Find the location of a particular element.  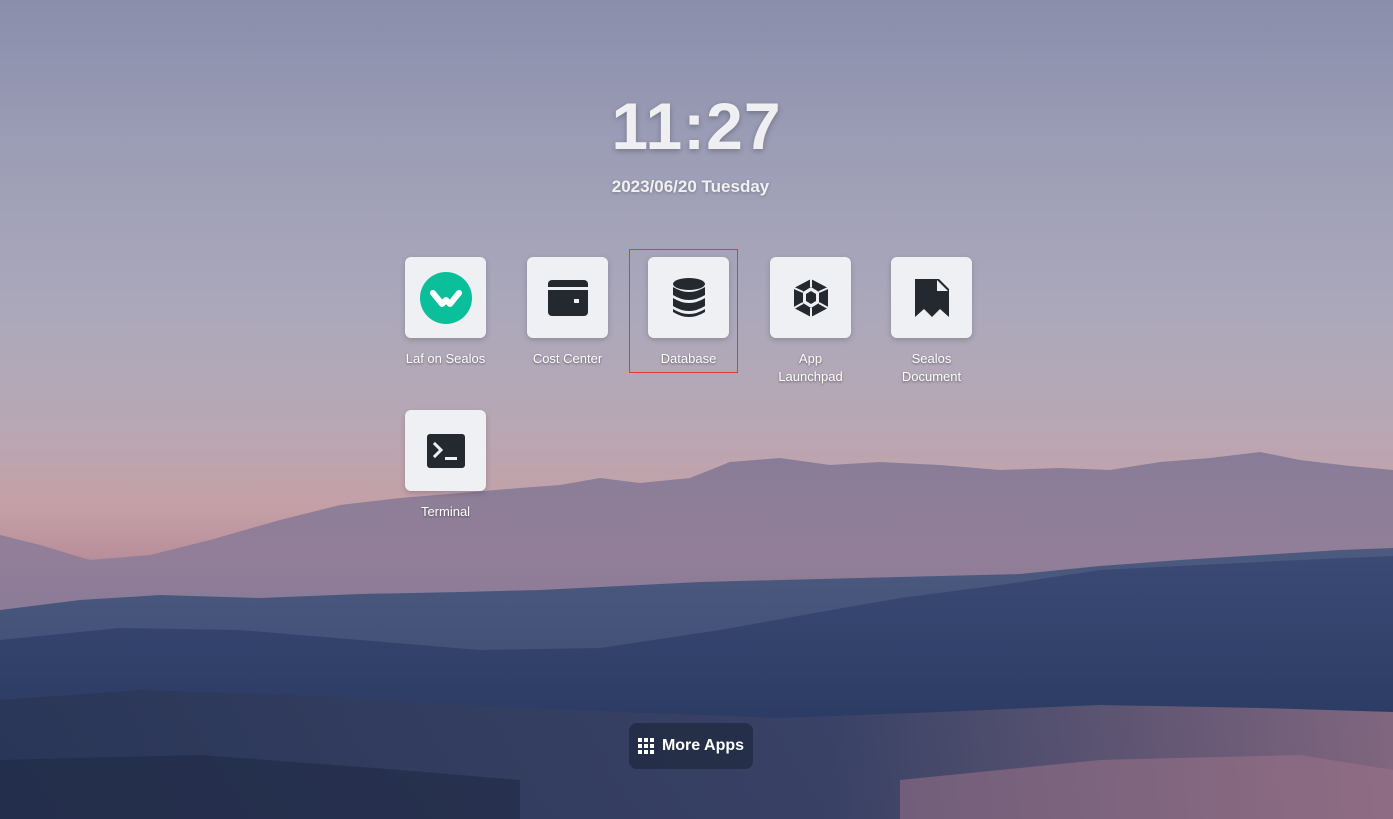

app-sealos-document: Sealos Document is located at coordinates (931, 321).